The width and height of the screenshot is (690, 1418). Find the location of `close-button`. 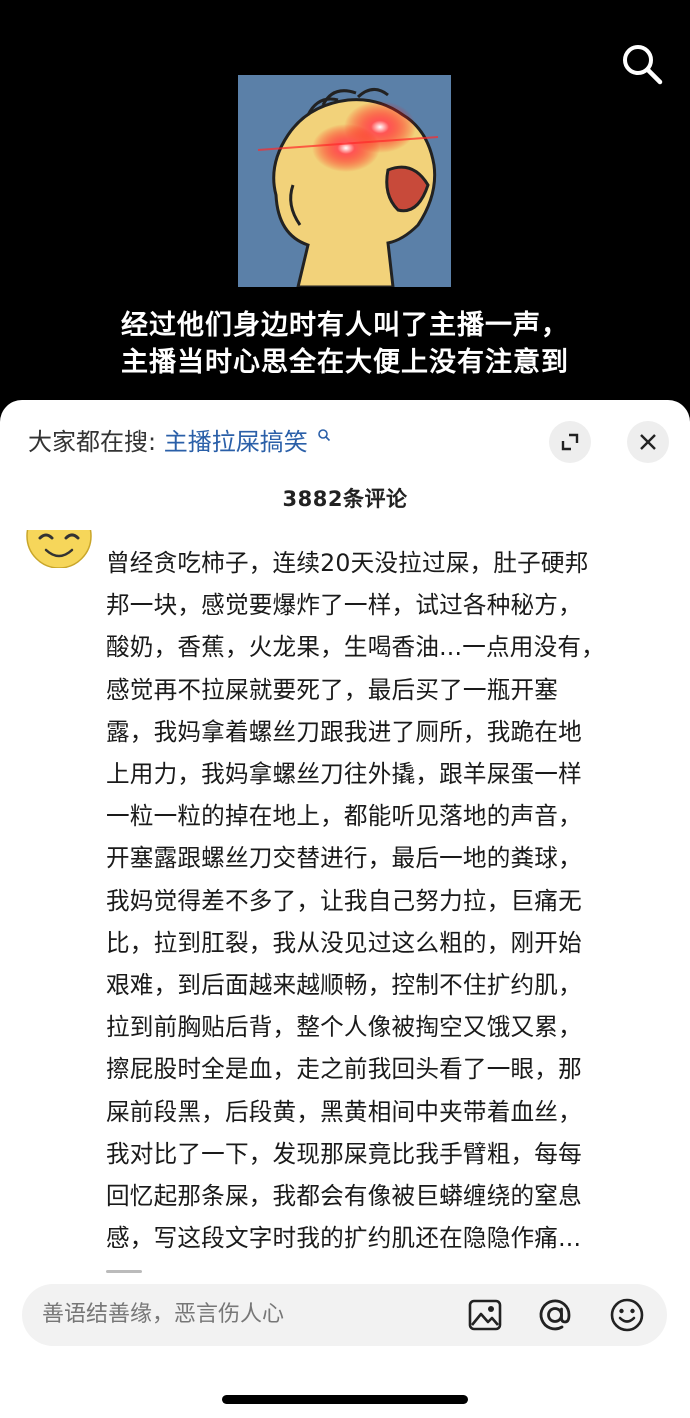

close-button is located at coordinates (648, 442).